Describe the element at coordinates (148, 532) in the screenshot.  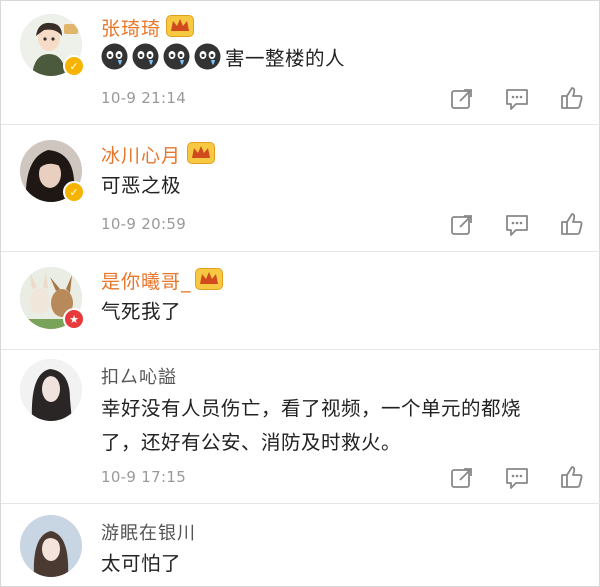
I see `username: 游眠在银川` at that location.